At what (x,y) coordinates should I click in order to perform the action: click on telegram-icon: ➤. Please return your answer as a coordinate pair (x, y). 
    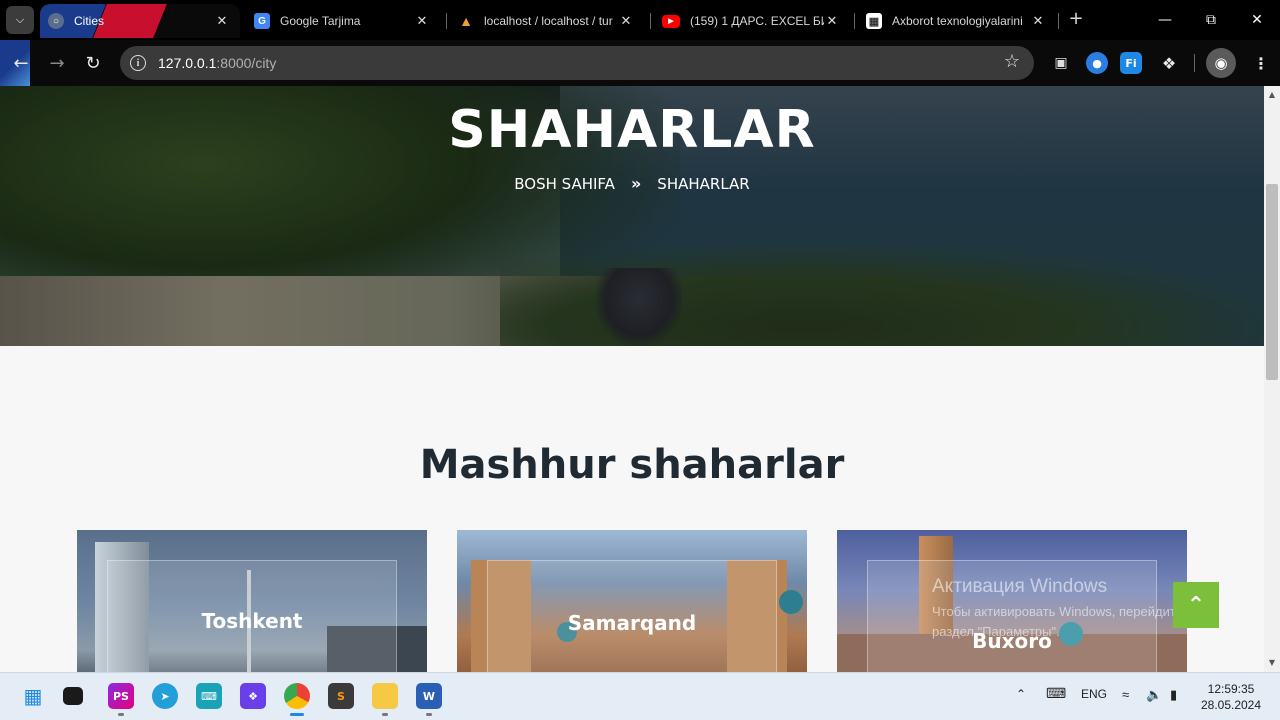
    Looking at the image, I should click on (165, 696).